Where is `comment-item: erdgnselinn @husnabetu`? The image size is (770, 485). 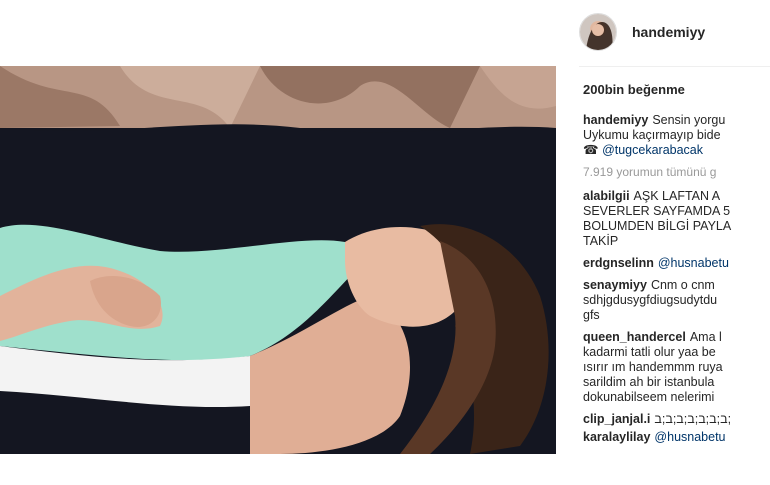
comment-item: erdgnselinn @husnabetu is located at coordinates (676, 263).